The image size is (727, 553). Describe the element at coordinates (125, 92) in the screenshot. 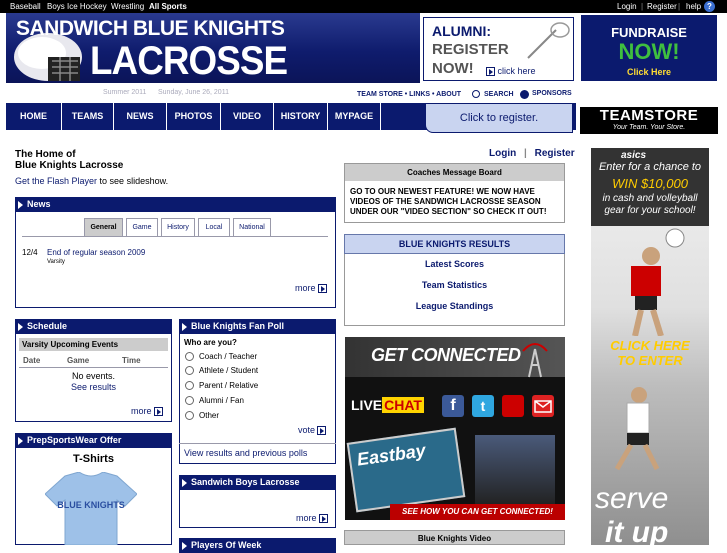

I see `season-label: Summer 2011` at that location.